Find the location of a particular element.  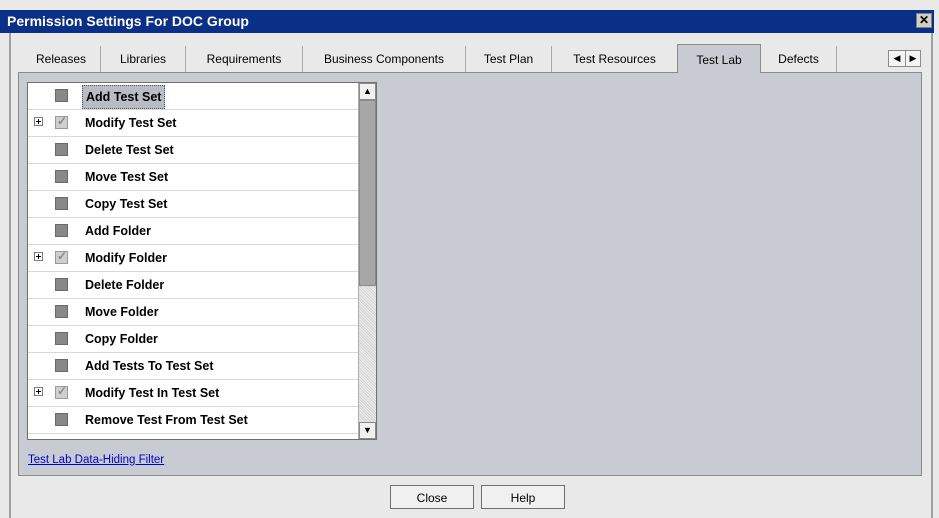

permission-row: Remove Test From Test Set is located at coordinates (193, 420).